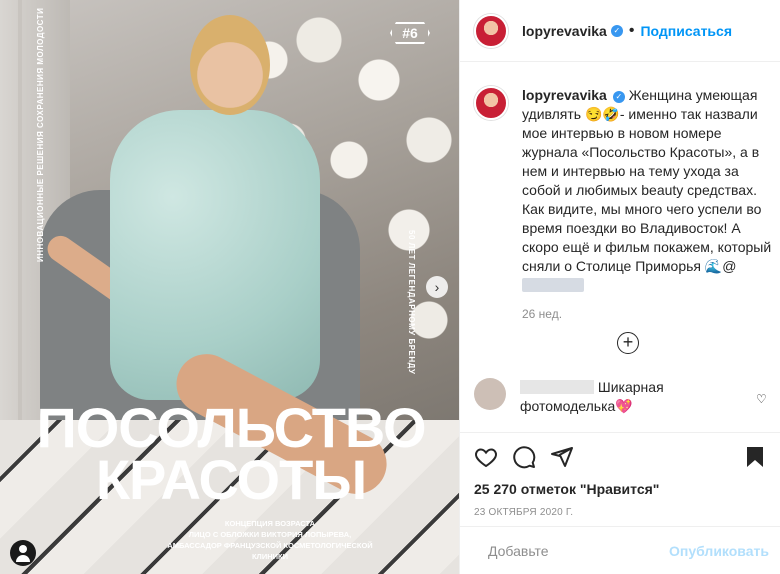 Image resolution: width=780 pixels, height=574 pixels. I want to click on comment-avatar, so click(490, 394).